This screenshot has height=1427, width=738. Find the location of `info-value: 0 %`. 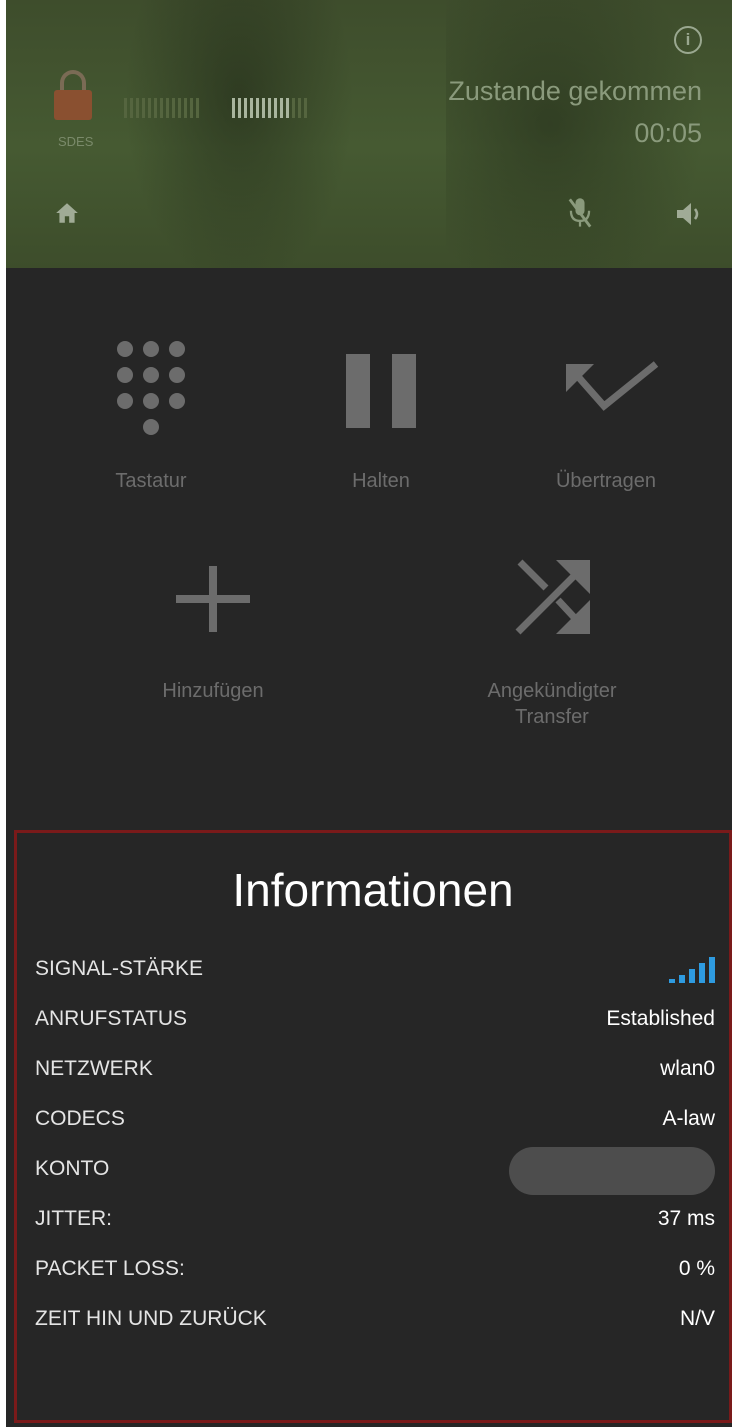

info-value: 0 % is located at coordinates (696, 1268).